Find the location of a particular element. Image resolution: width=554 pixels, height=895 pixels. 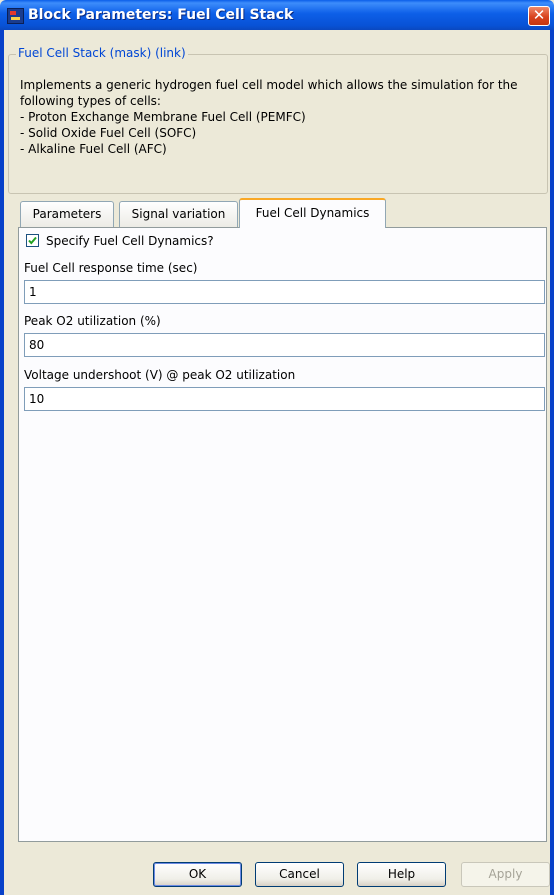

specify-dynamics-checkbox is located at coordinates (32, 240).